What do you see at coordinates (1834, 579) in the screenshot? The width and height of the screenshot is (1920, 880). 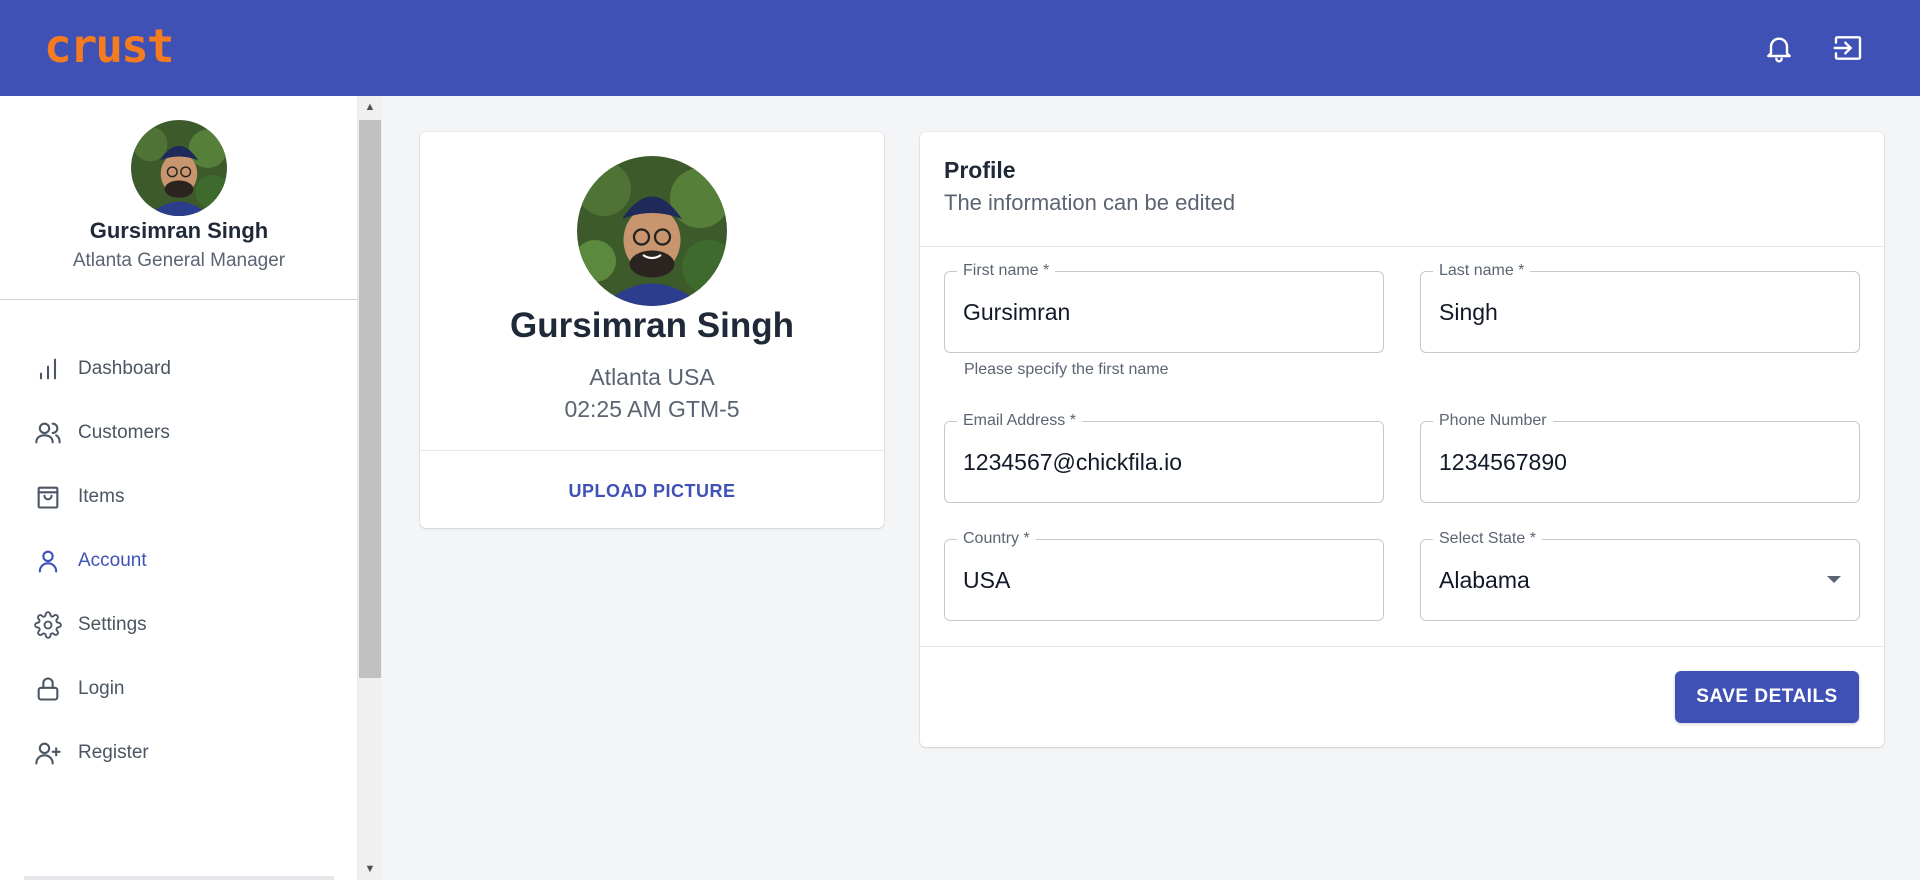 I see `dropdown-arrow-icon` at bounding box center [1834, 579].